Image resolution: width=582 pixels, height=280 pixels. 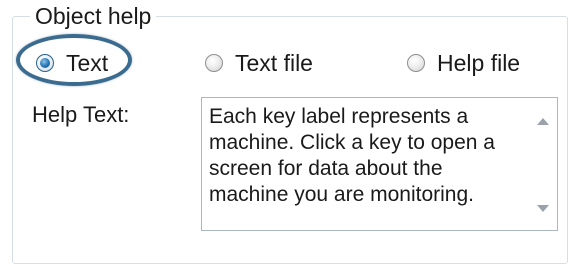 What do you see at coordinates (87, 63) in the screenshot?
I see `radio-text-label: Text` at bounding box center [87, 63].